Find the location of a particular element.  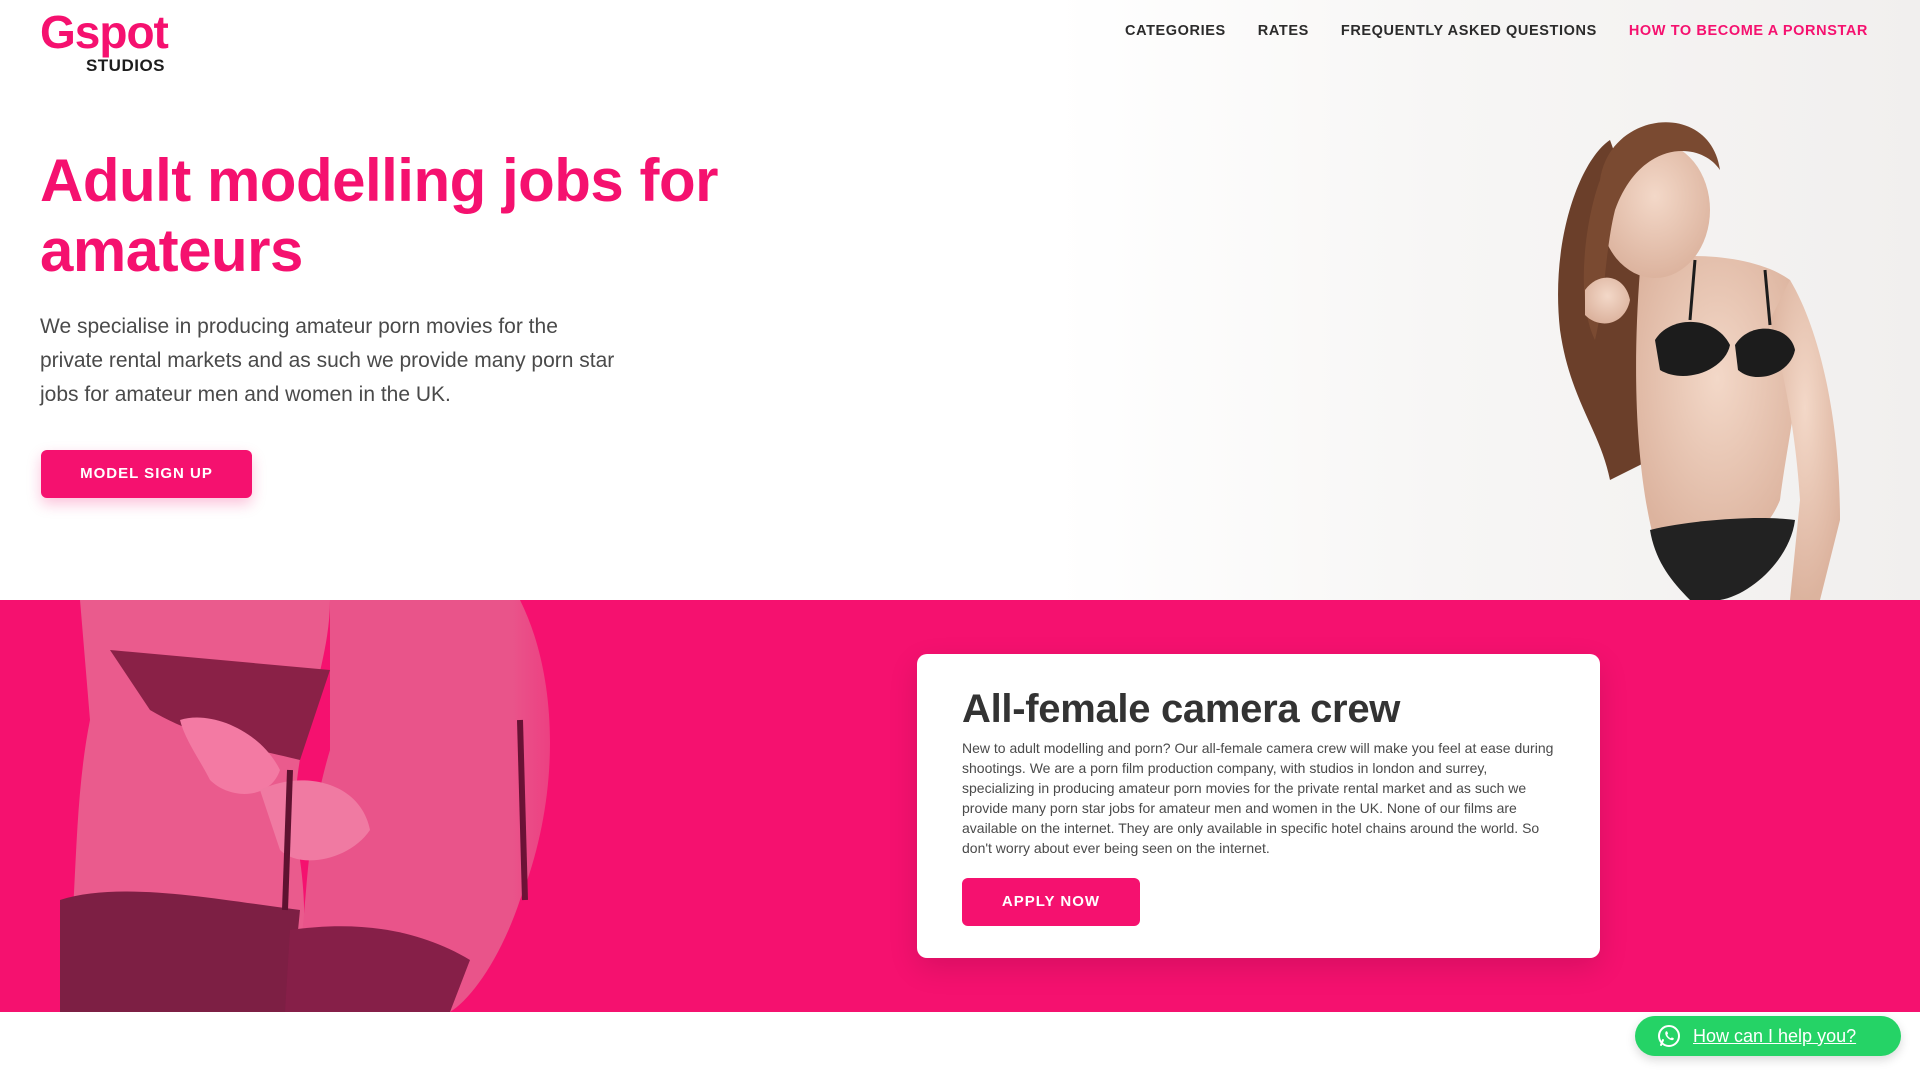

crew-title: All-female camera crew is located at coordinates (1181, 709).